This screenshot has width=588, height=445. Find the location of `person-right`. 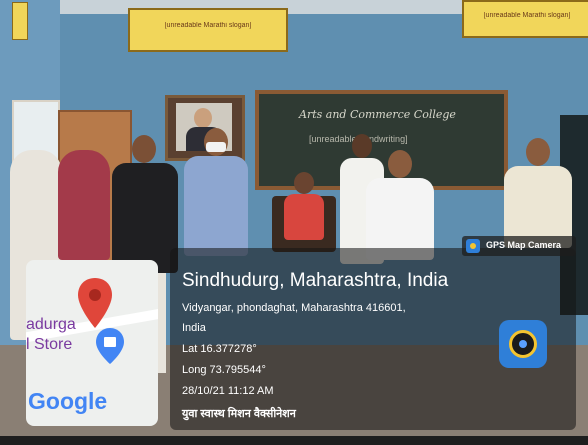

person-right is located at coordinates (538, 193).